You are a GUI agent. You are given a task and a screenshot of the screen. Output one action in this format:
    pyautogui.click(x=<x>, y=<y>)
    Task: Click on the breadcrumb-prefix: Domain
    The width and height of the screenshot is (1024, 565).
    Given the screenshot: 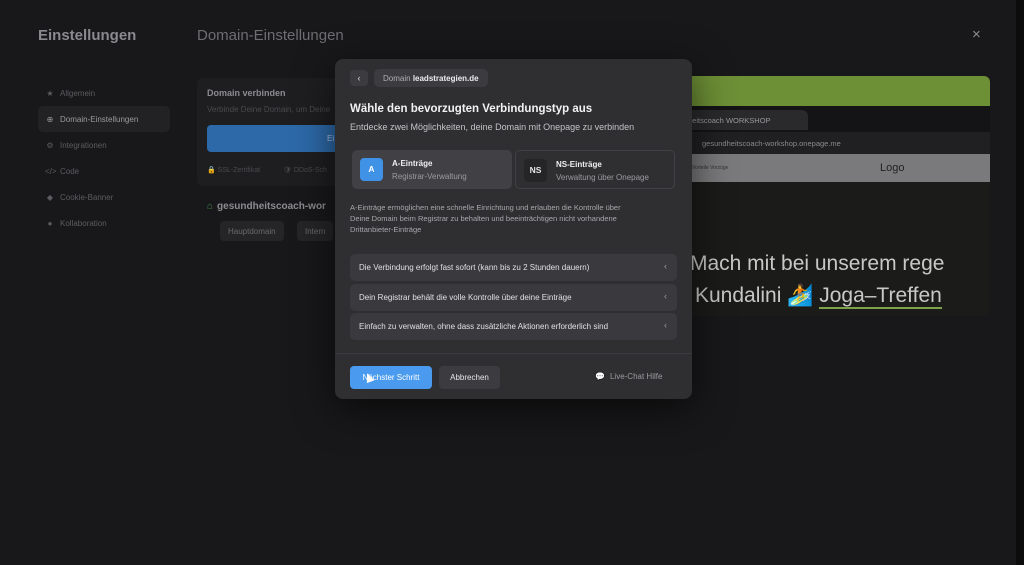 What is the action you would take?
    pyautogui.click(x=397, y=78)
    